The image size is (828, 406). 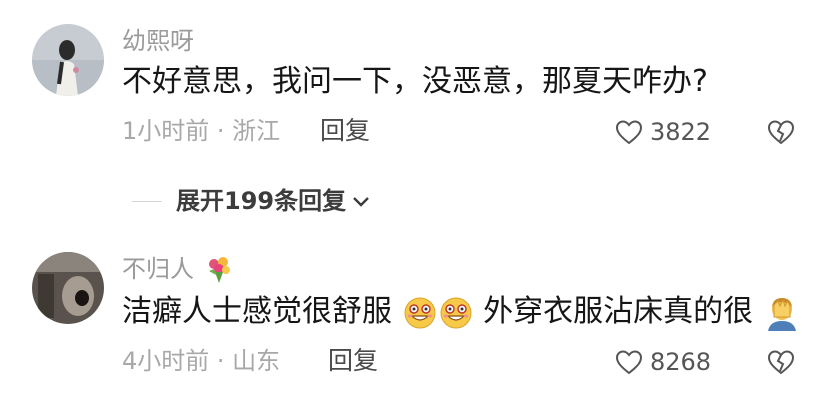 I want to click on like-button: 3822, so click(x=662, y=132).